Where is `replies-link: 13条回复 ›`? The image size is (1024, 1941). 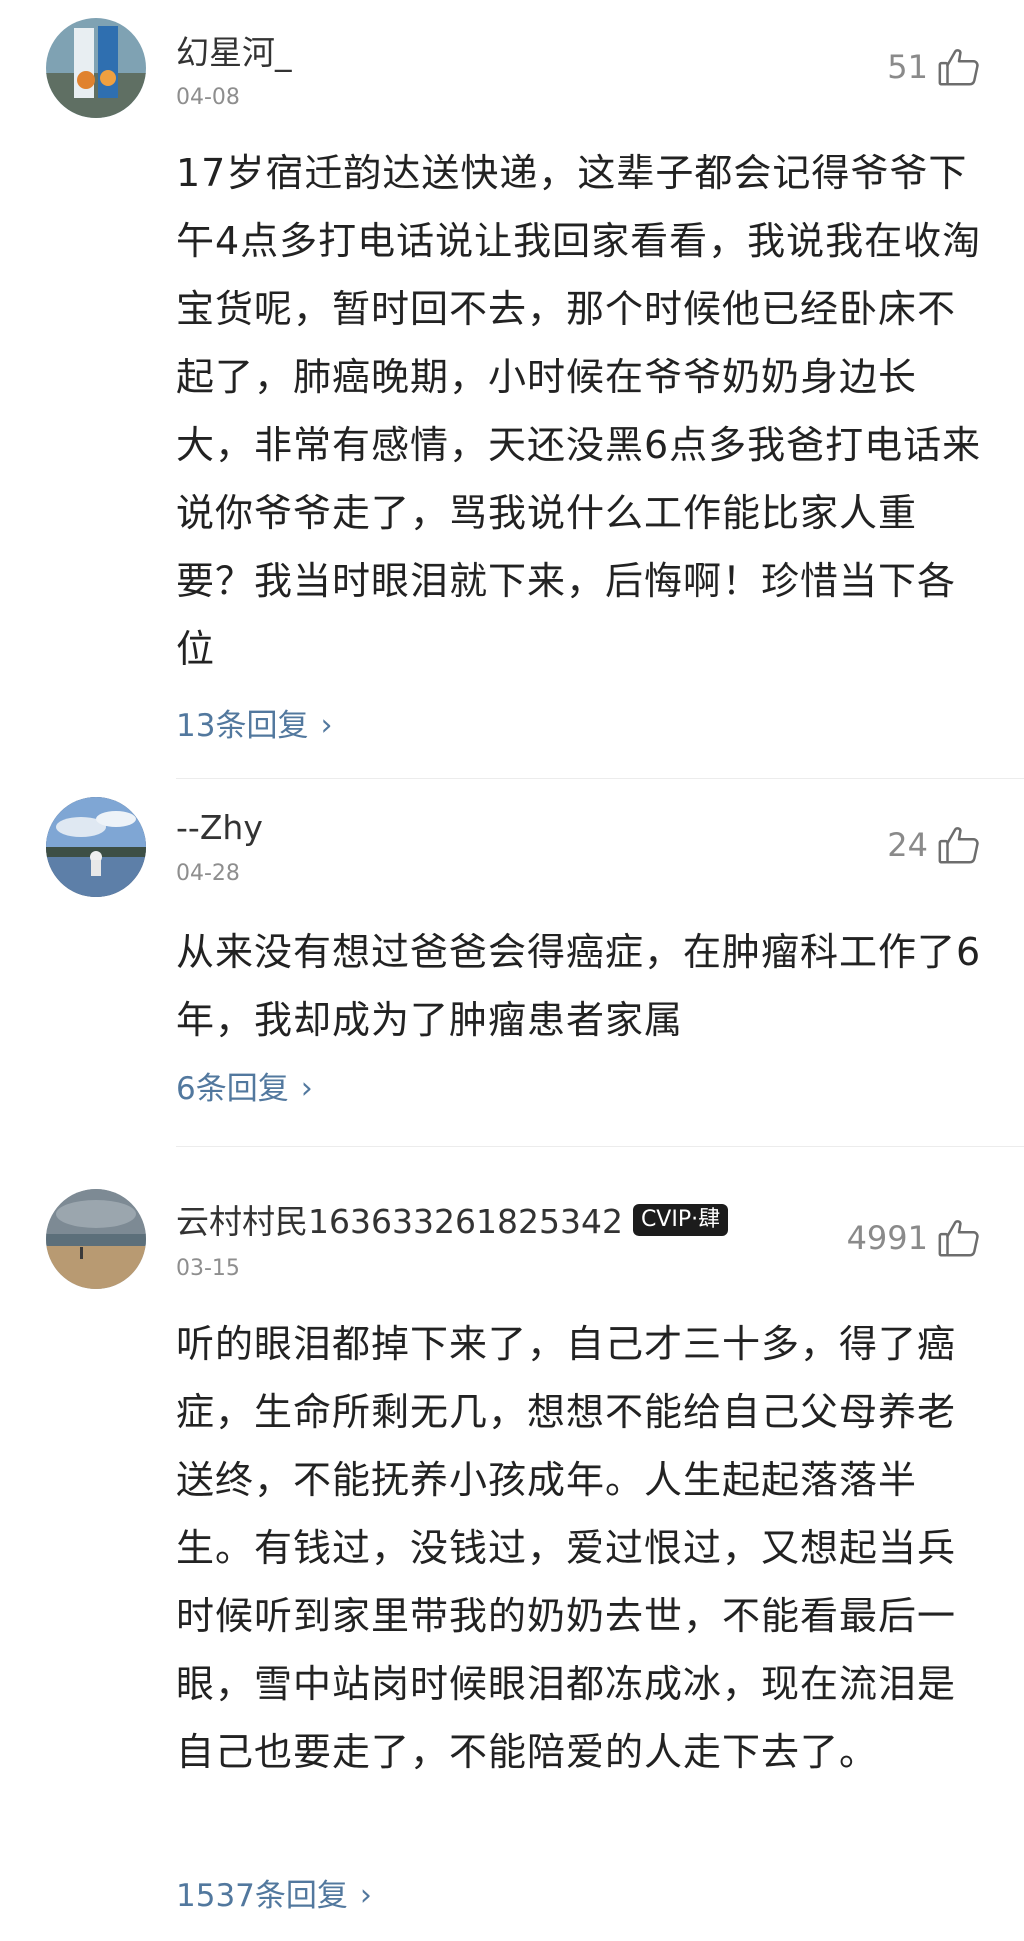
replies-link: 13条回复 › is located at coordinates (254, 726).